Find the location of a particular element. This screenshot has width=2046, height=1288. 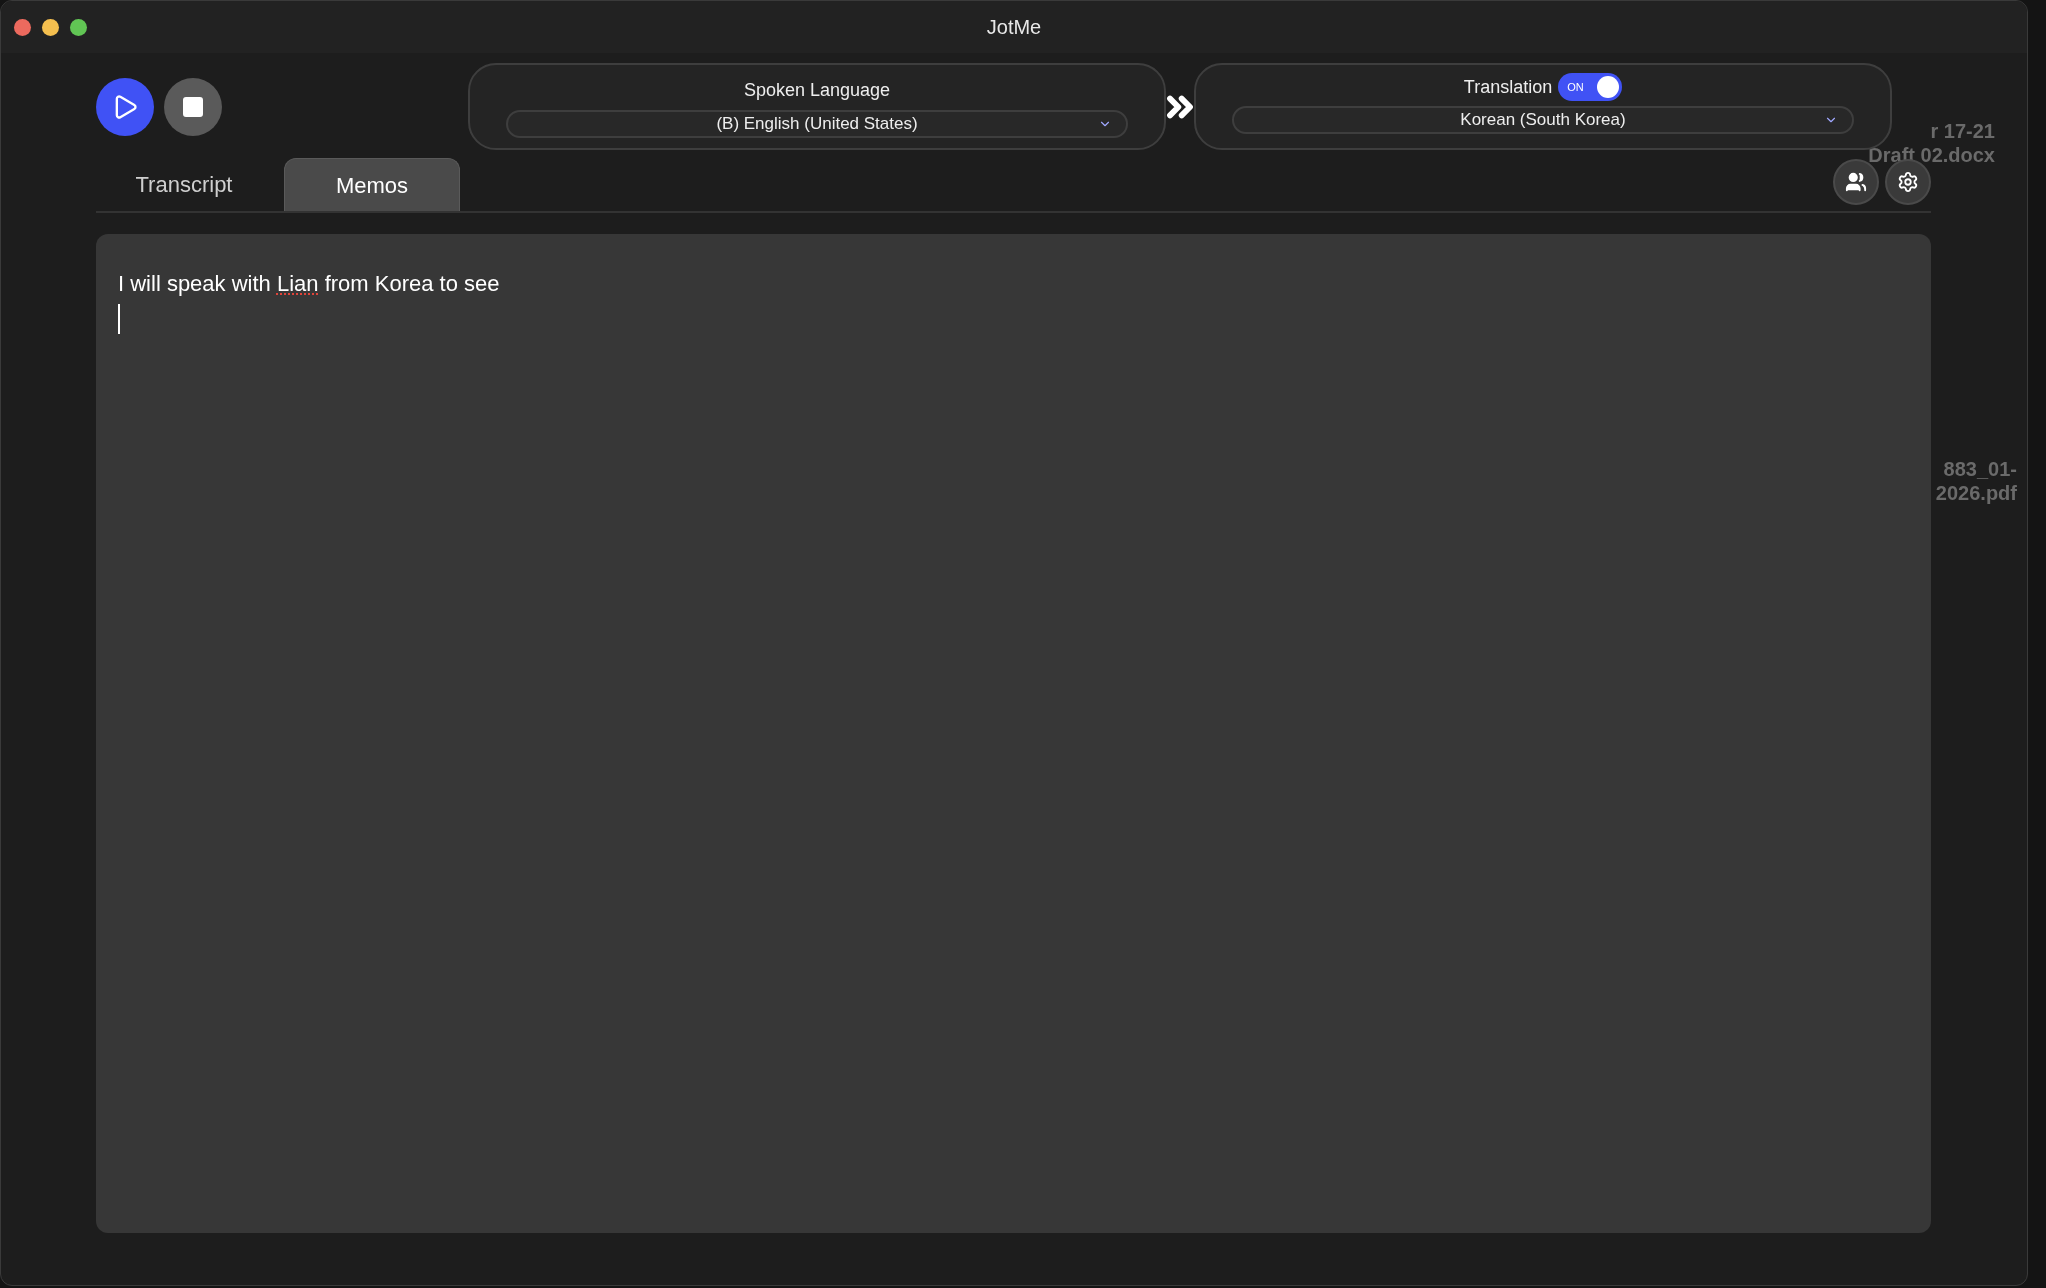

translation-switch: ON is located at coordinates (1590, 87).